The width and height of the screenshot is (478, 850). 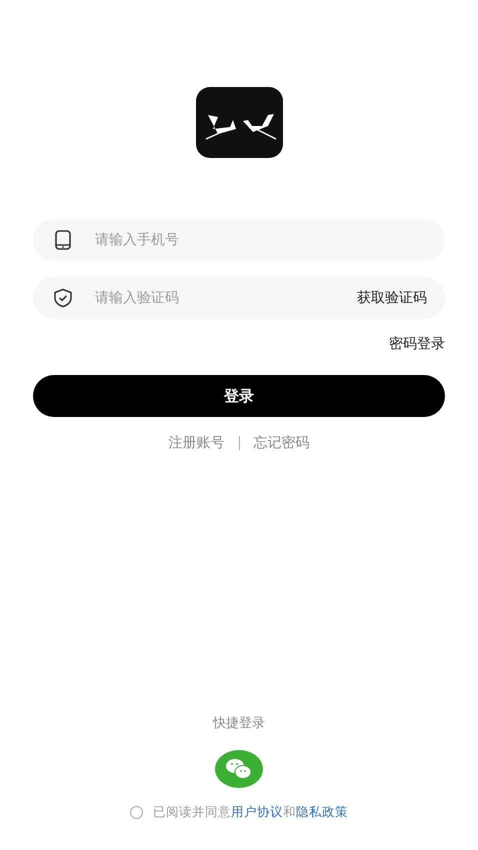 I want to click on password-login-link: 密码登录, so click(x=417, y=344).